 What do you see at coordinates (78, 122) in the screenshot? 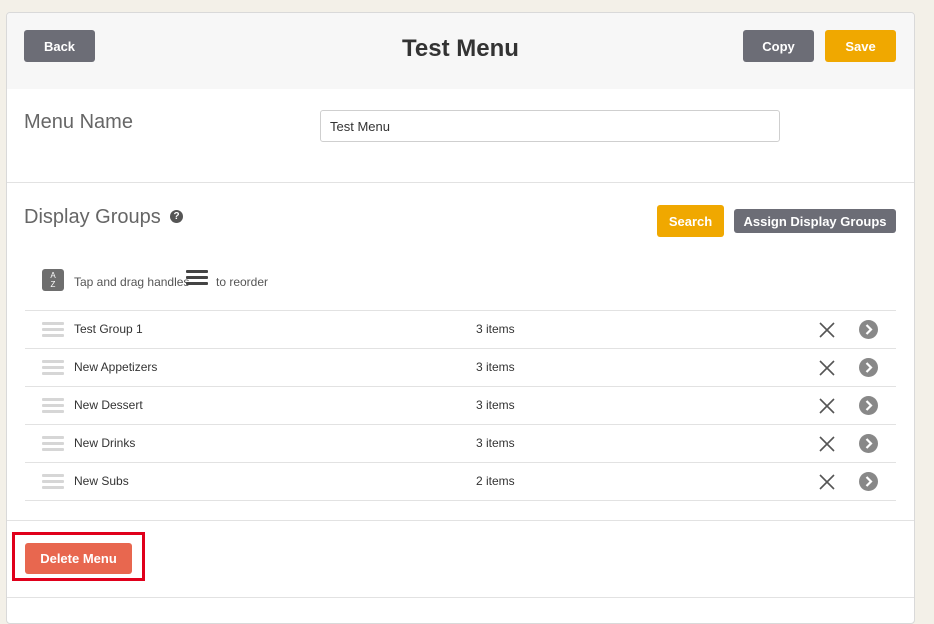
I see `menu-name-label: Menu Name` at bounding box center [78, 122].